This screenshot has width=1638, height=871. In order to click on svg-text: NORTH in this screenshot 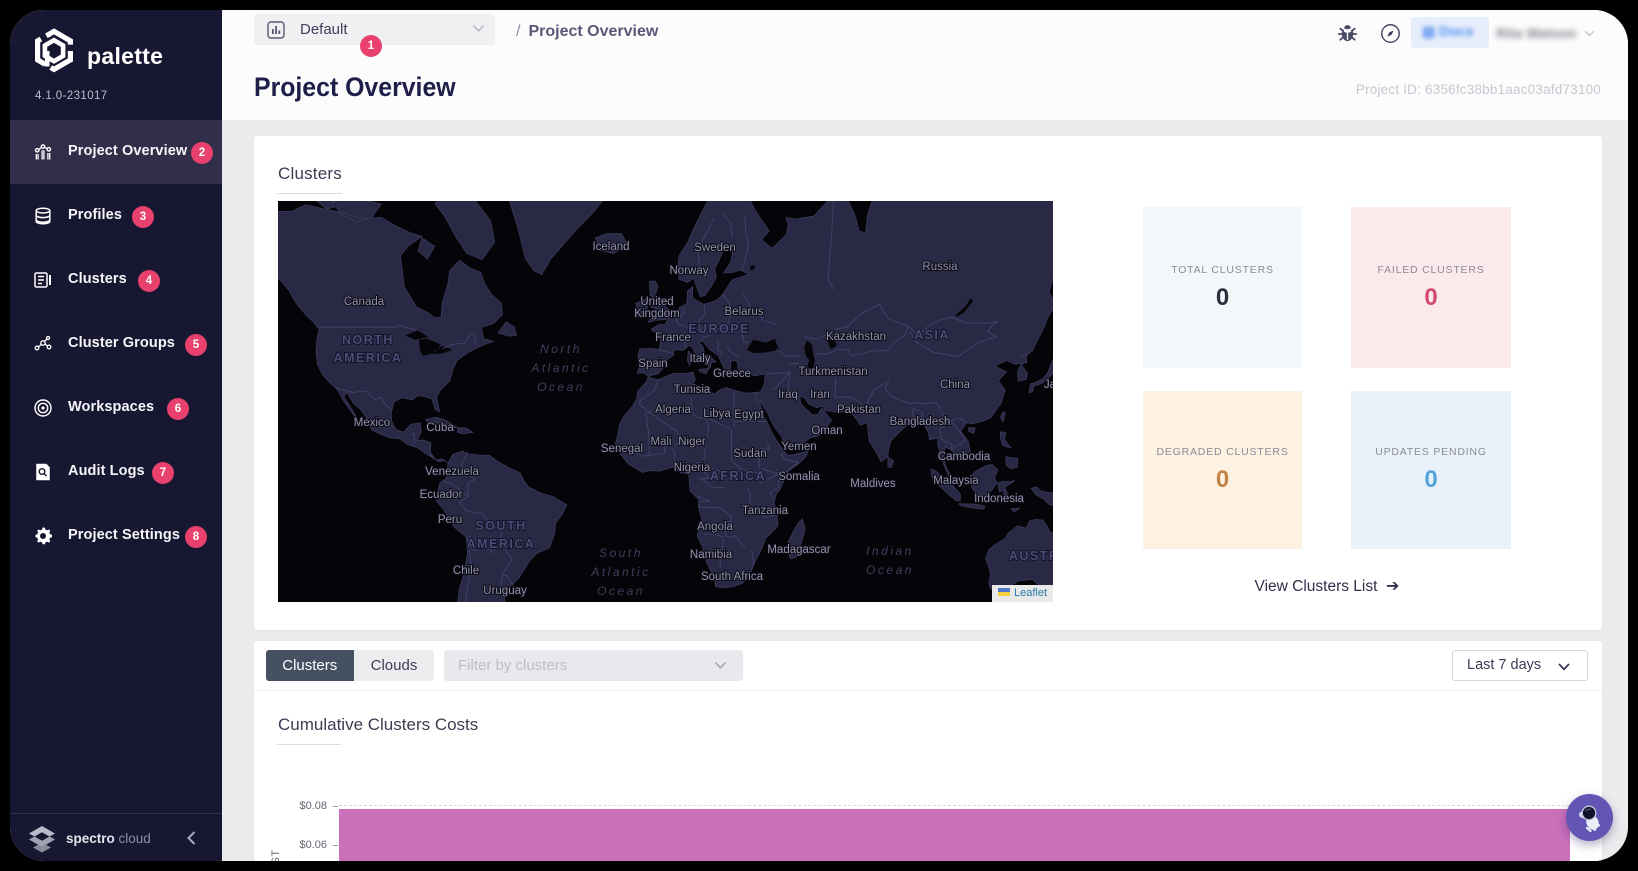, I will do `click(368, 340)`.